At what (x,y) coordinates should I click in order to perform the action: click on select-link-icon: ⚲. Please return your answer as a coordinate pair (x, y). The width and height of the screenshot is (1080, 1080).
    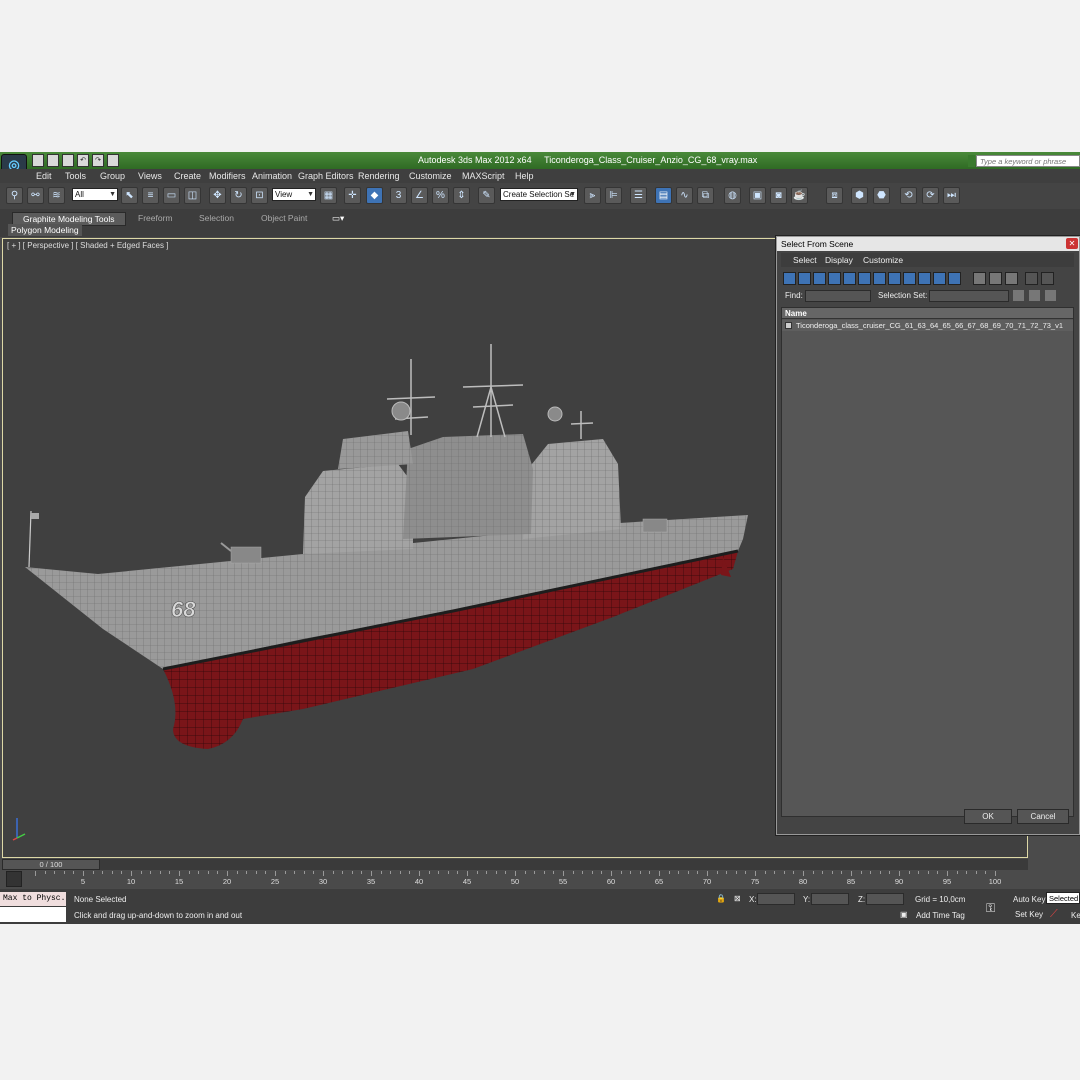
    Looking at the image, I should click on (14, 195).